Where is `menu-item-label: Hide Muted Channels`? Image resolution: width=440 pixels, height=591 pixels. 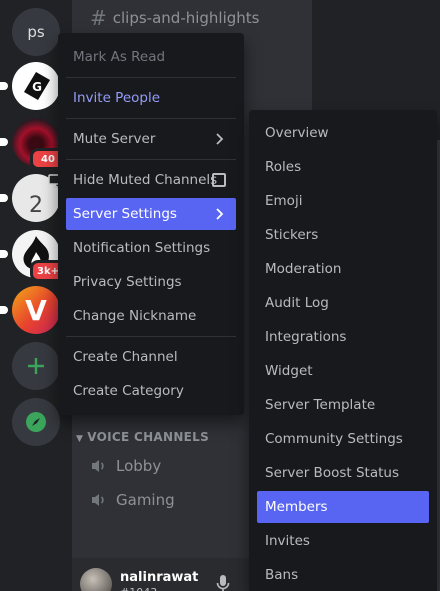
menu-item-label: Hide Muted Channels is located at coordinates (145, 180).